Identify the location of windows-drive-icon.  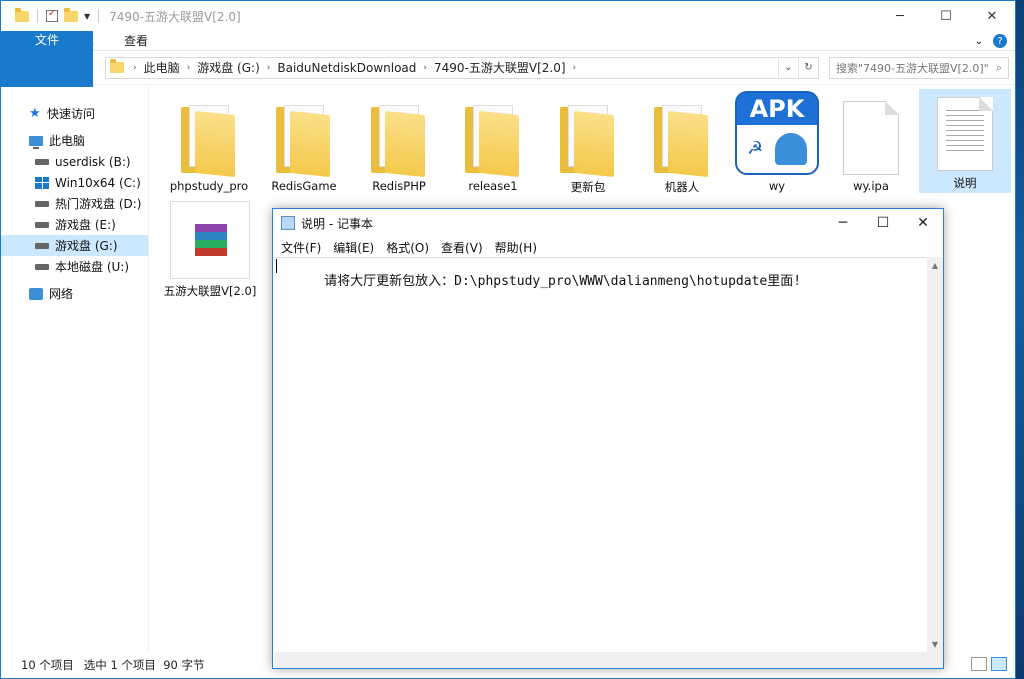
(42, 182).